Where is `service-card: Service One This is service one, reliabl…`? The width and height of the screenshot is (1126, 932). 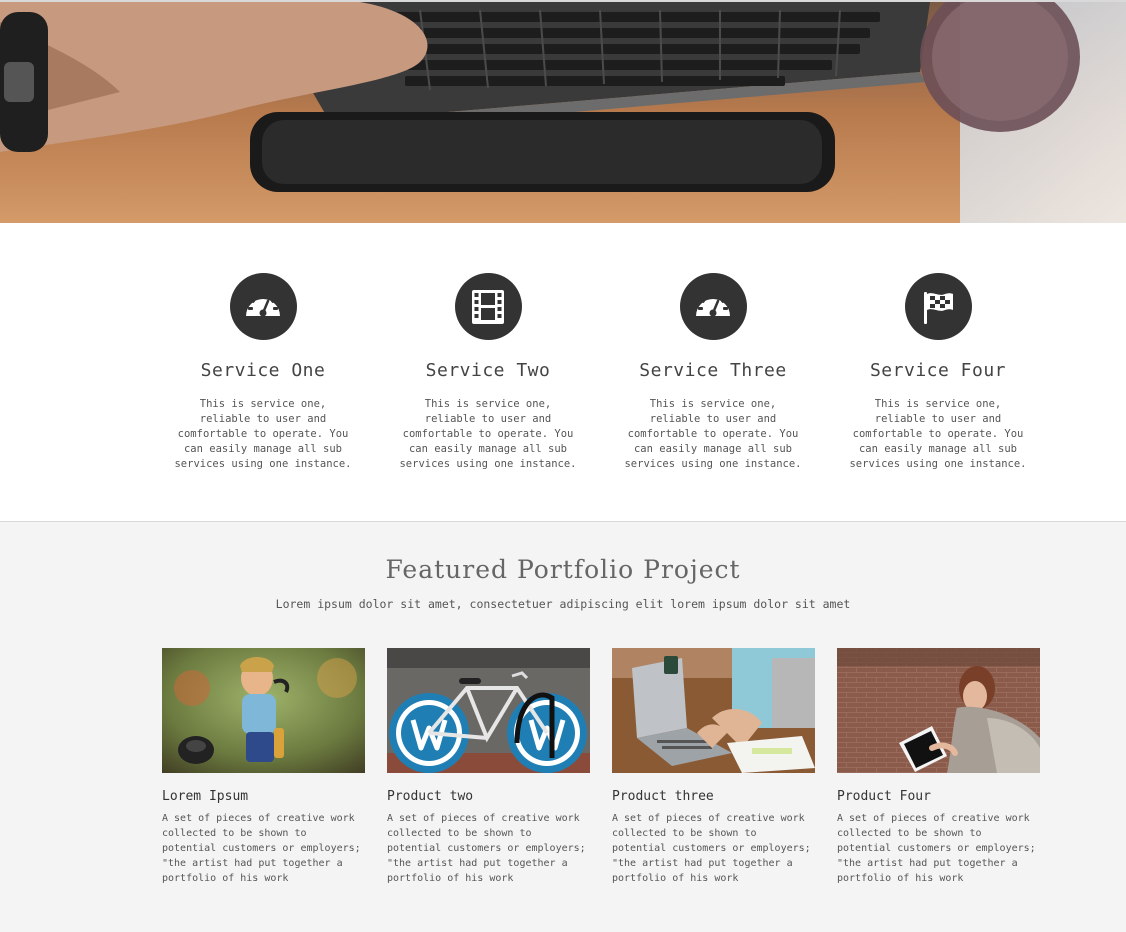 service-card: Service One This is service one, reliabl… is located at coordinates (263, 372).